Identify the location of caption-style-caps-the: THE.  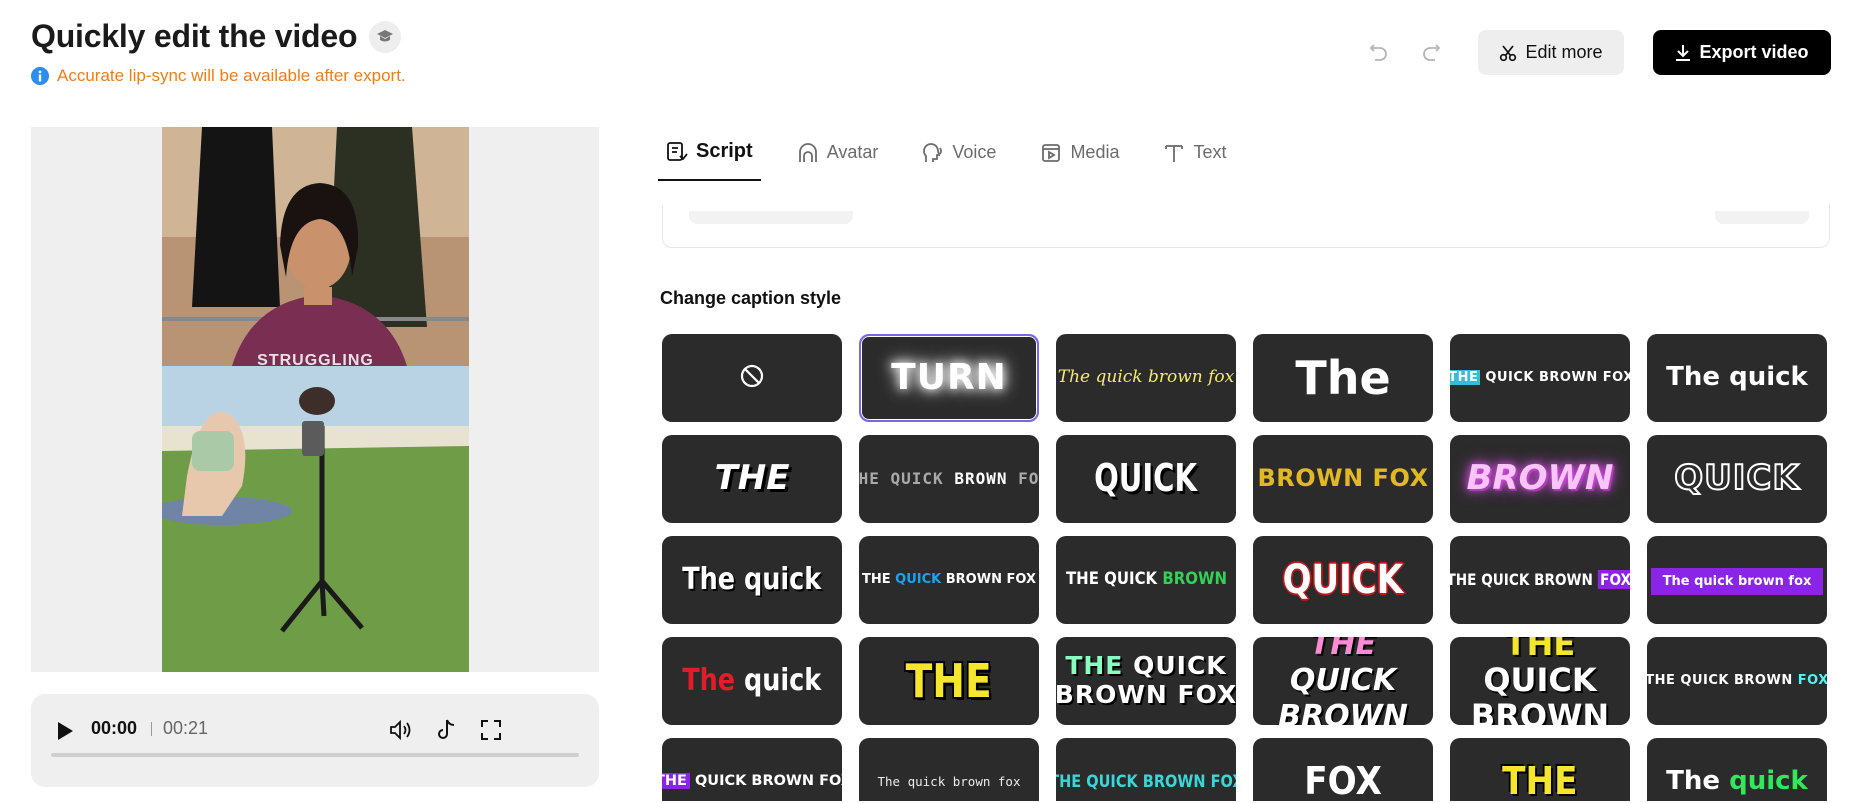
(752, 479).